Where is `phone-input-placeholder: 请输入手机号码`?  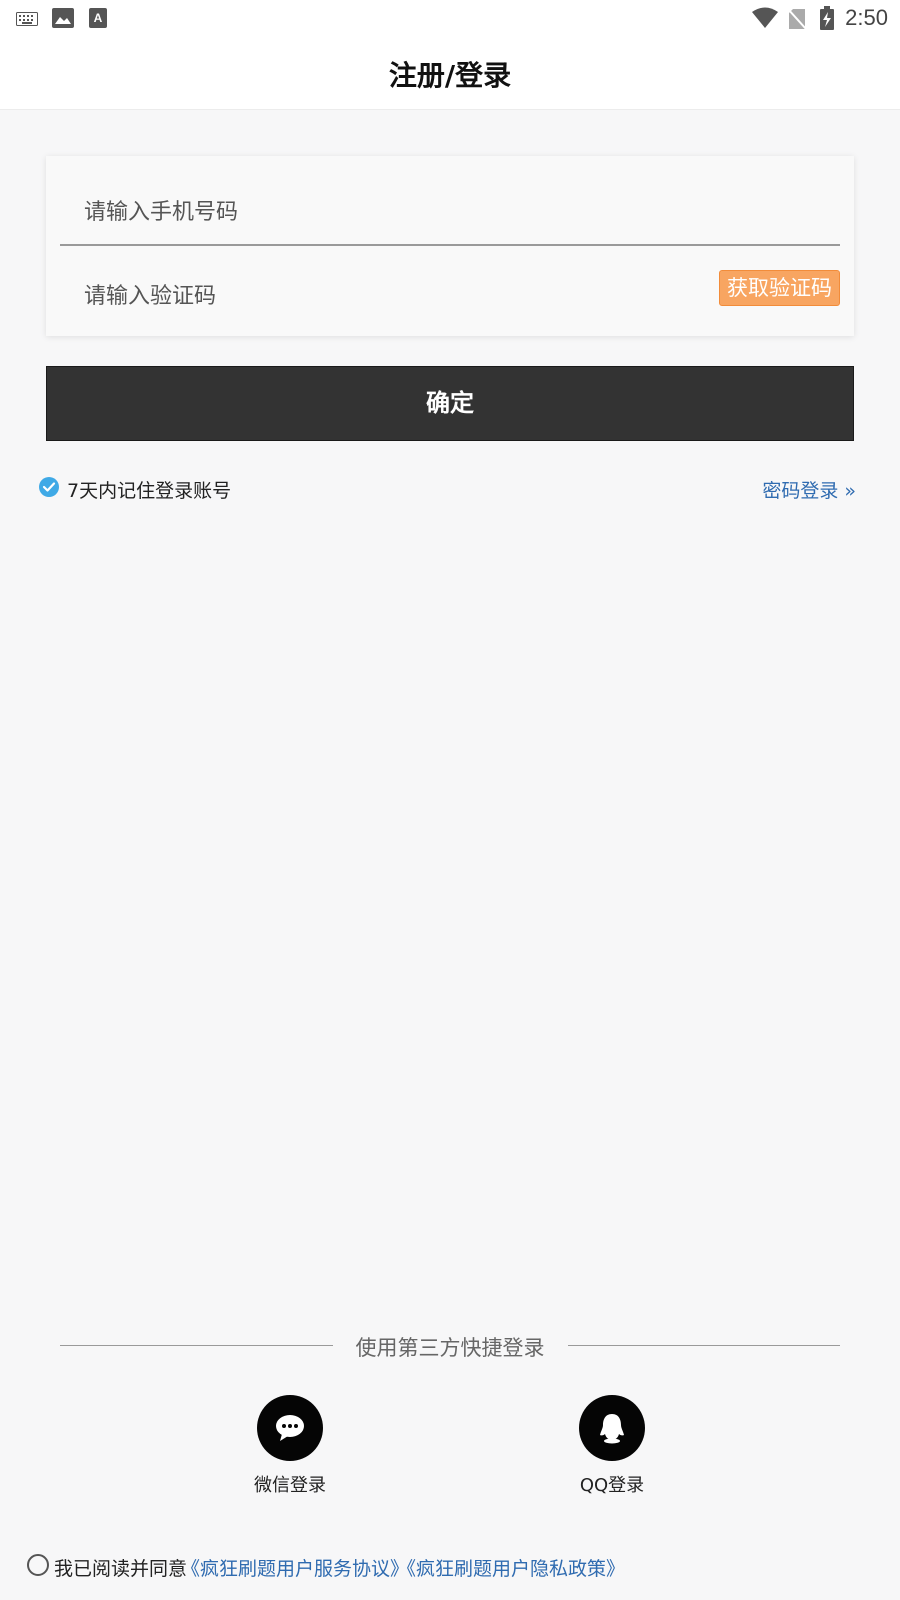
phone-input-placeholder: 请输入手机号码 is located at coordinates (161, 212).